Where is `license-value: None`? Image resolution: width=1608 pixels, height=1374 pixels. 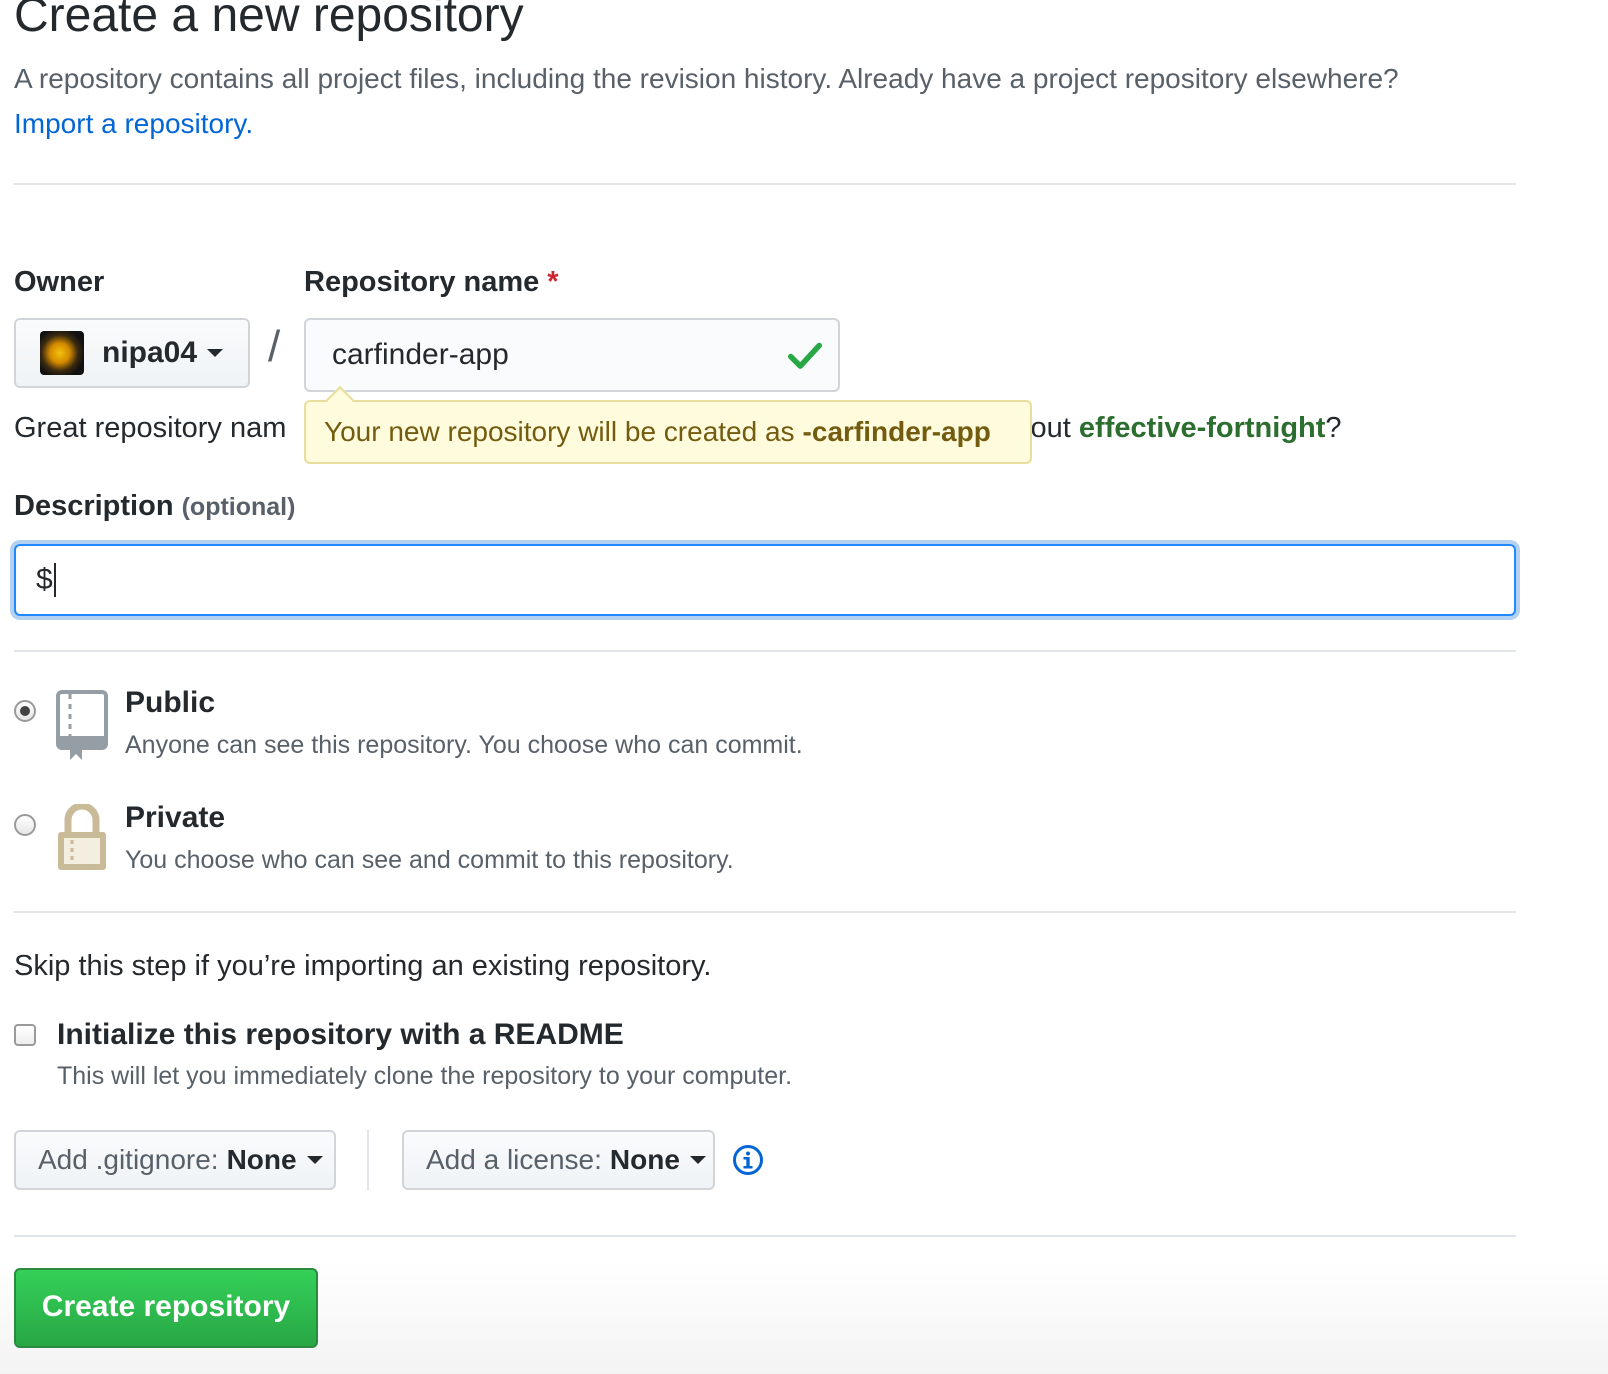 license-value: None is located at coordinates (644, 1159).